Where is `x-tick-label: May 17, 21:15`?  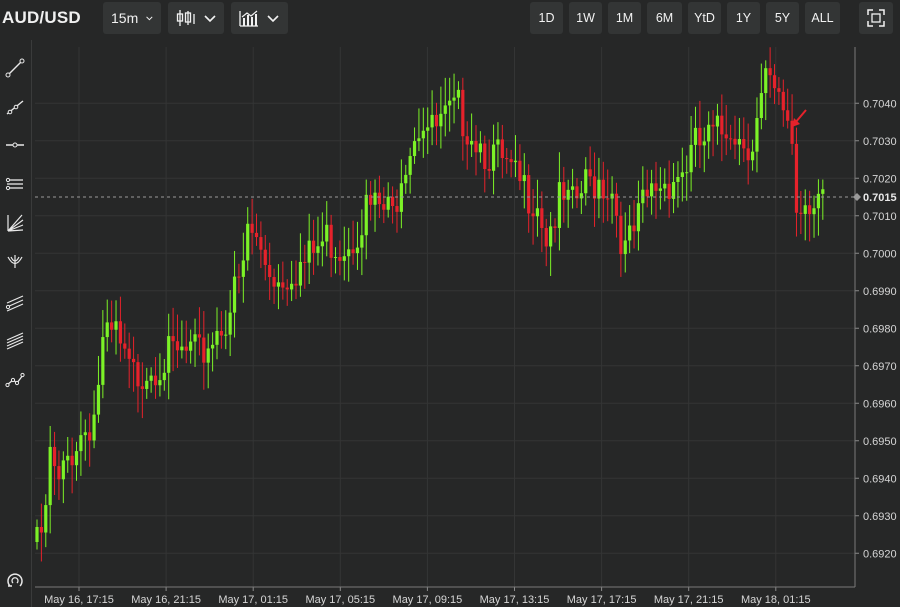
x-tick-label: May 17, 21:15 is located at coordinates (689, 600).